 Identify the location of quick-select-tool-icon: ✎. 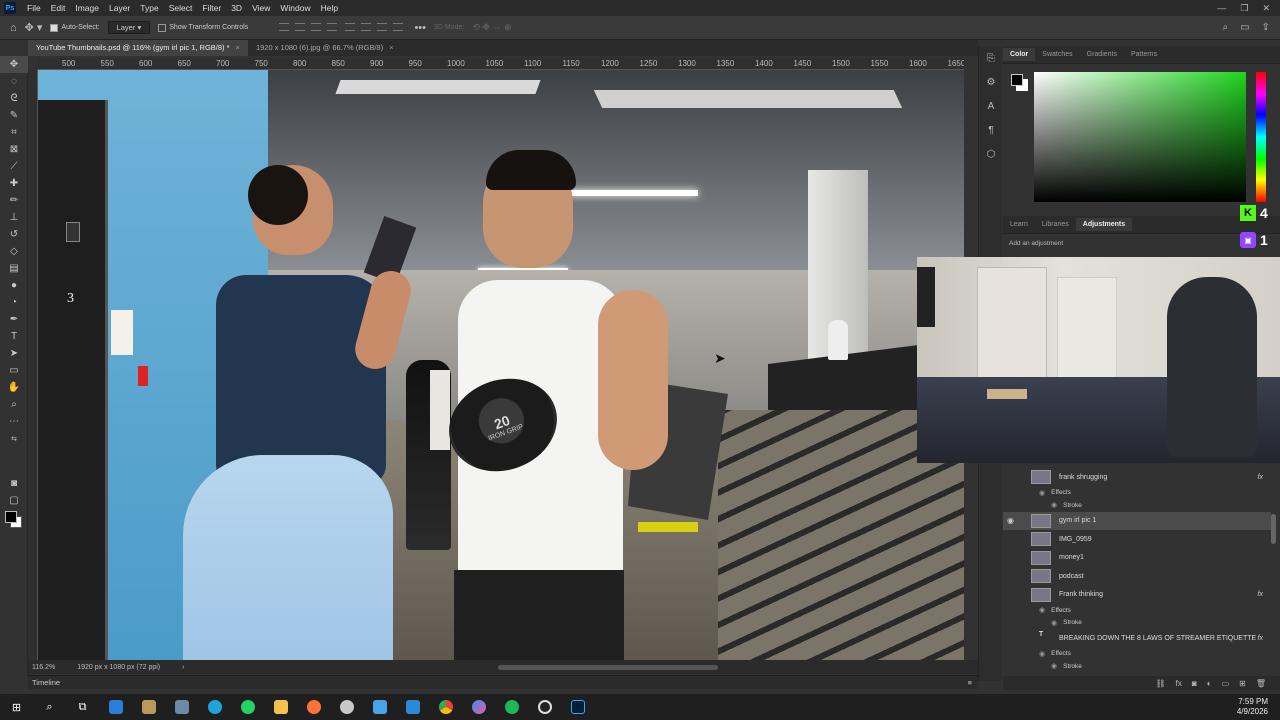
(14, 115).